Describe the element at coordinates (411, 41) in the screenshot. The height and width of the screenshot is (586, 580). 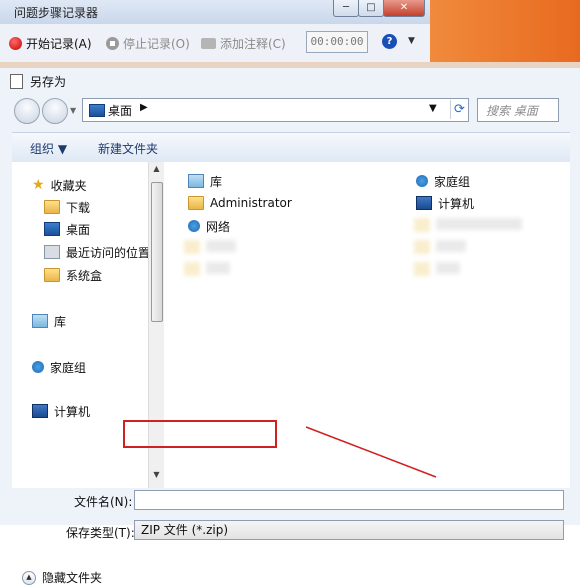
I see `chevron-down-icon: ▼` at that location.